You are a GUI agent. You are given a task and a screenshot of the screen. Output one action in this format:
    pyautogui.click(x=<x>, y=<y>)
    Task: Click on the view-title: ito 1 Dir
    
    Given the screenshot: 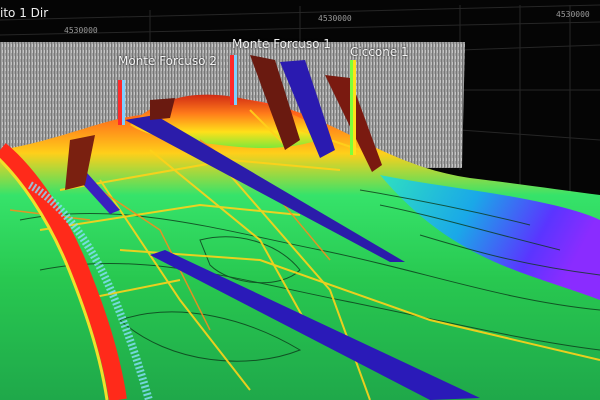 What is the action you would take?
    pyautogui.click(x=24, y=13)
    